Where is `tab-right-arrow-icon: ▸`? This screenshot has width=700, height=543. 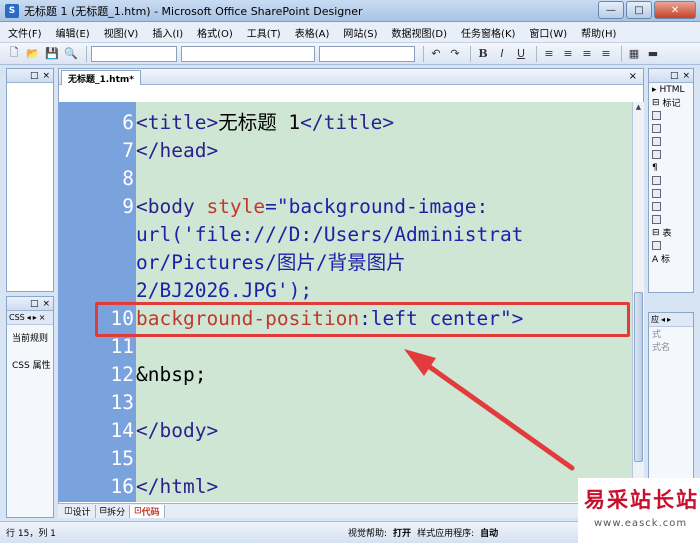
tab-right-arrow-icon: ▸ is located at coordinates (669, 319).